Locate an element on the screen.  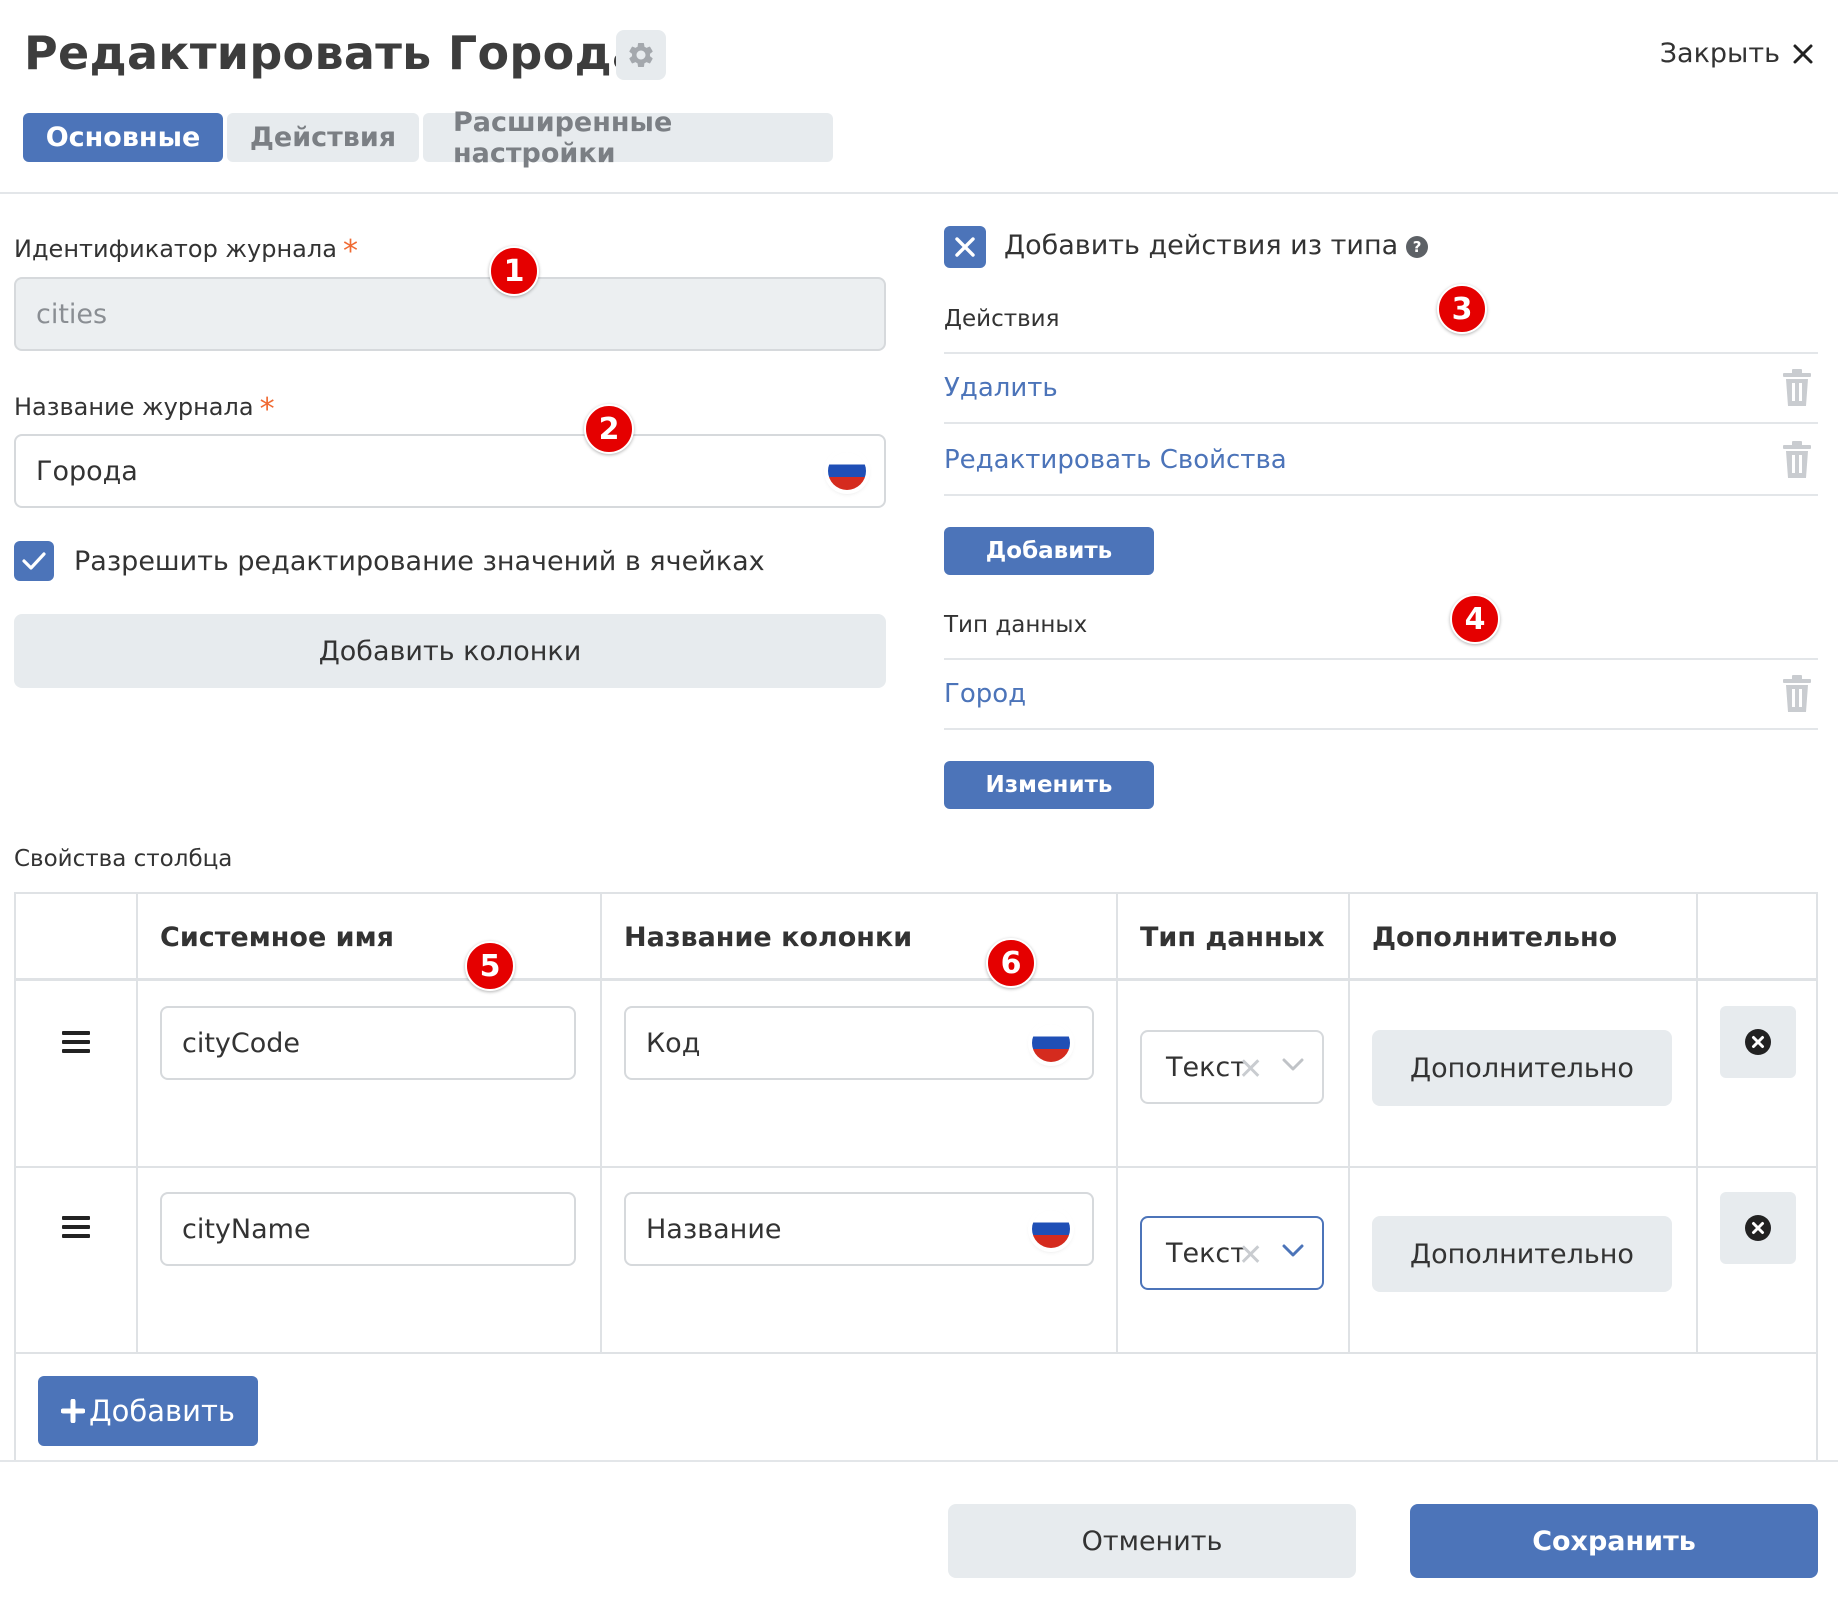
add-column-row-button: Добавить is located at coordinates (148, 1411).